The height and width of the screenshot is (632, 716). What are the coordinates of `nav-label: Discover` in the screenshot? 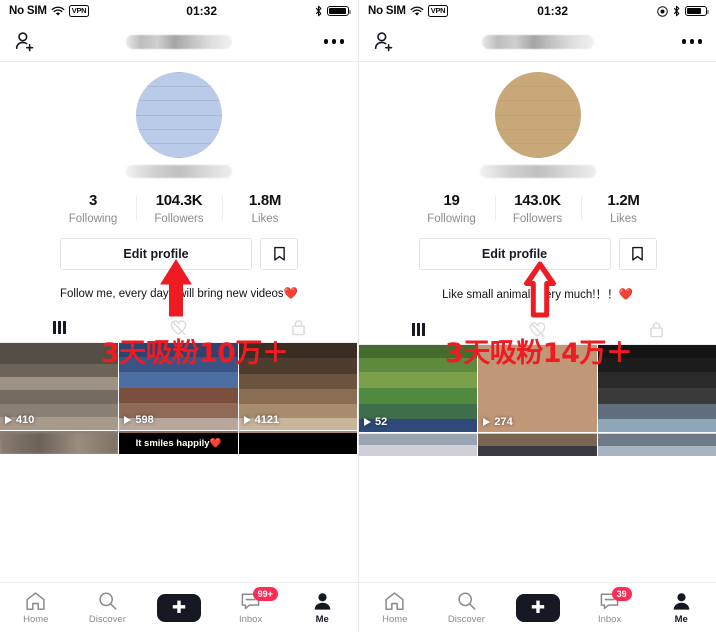 It's located at (107, 619).